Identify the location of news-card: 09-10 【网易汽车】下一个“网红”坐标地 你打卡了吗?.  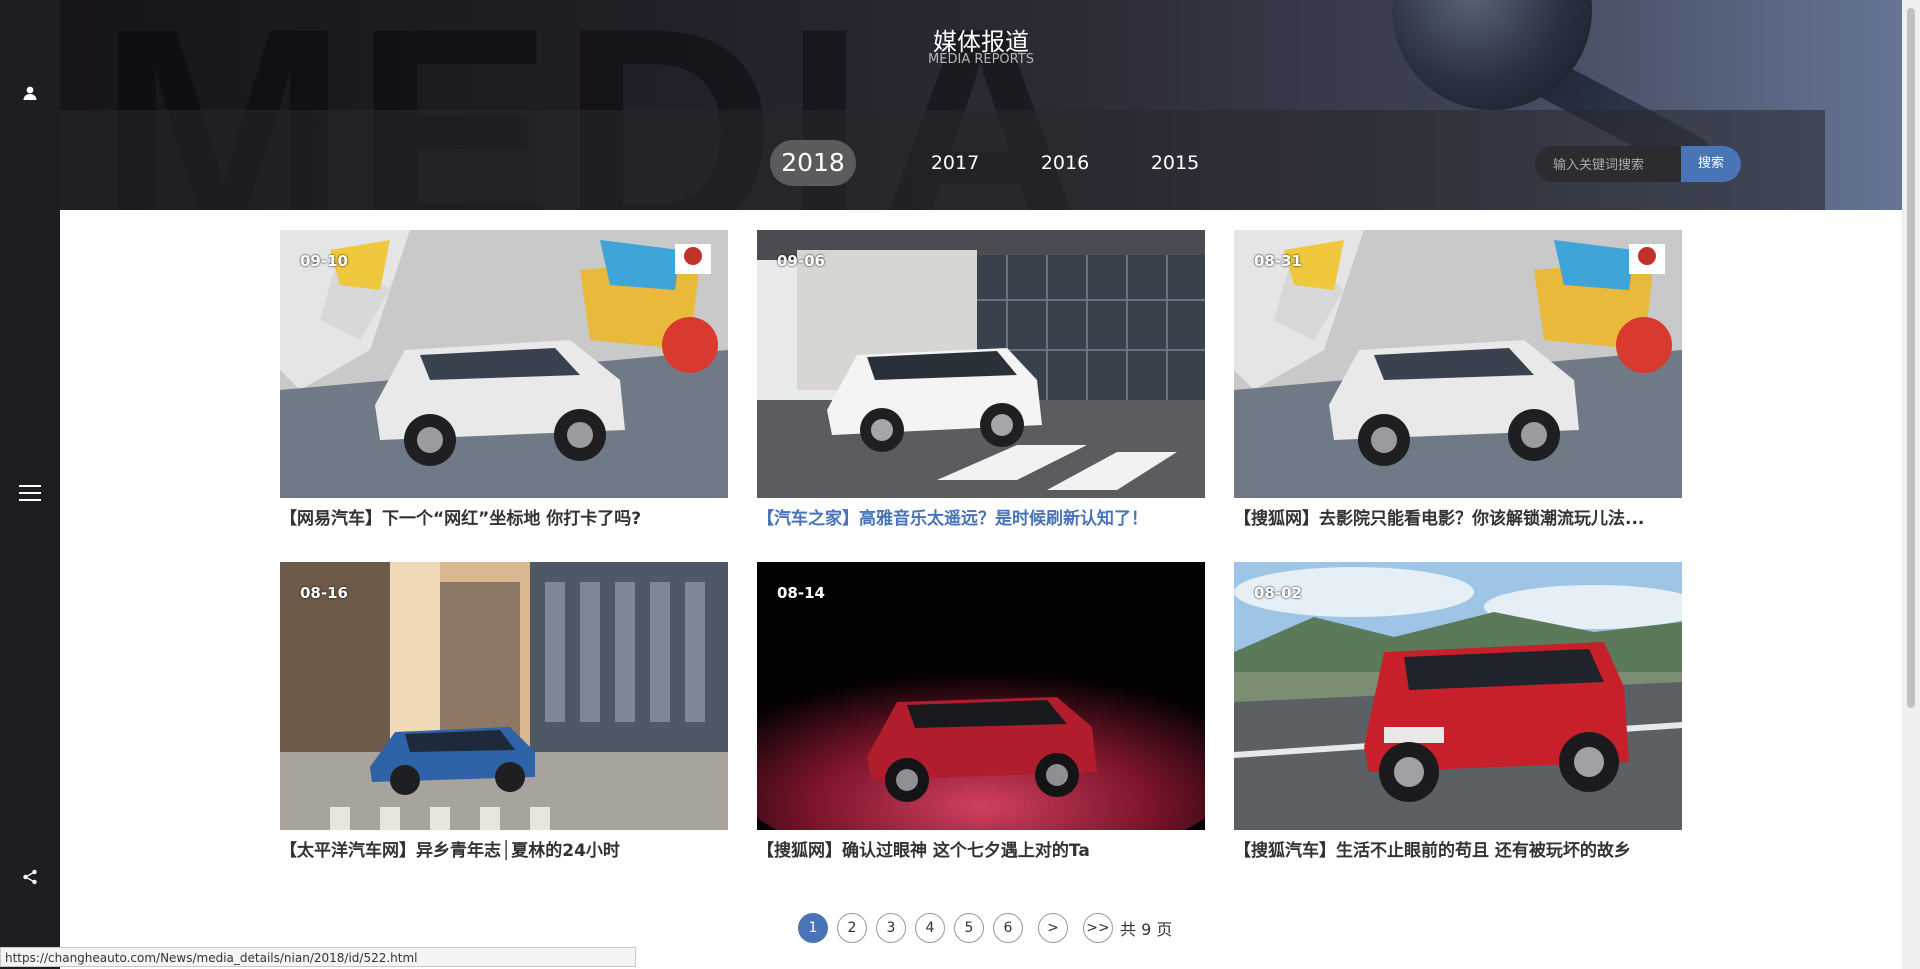
(504, 379).